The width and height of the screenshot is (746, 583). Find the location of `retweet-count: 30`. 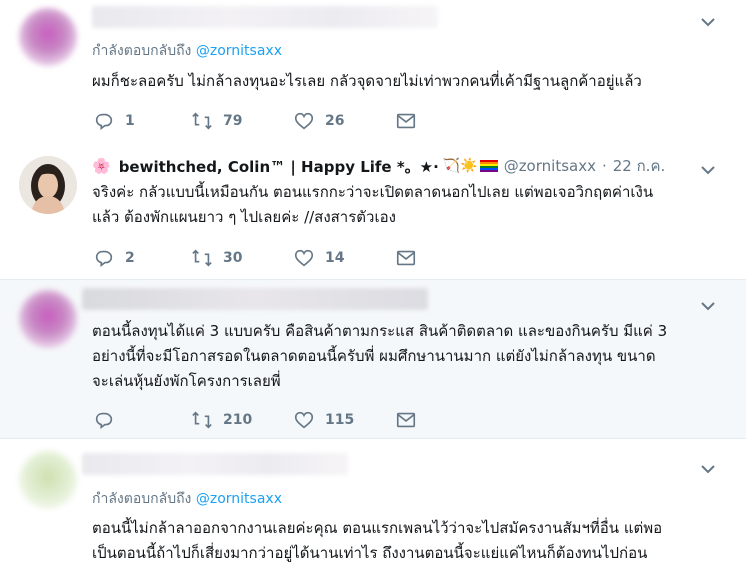

retweet-count: 30 is located at coordinates (233, 258).